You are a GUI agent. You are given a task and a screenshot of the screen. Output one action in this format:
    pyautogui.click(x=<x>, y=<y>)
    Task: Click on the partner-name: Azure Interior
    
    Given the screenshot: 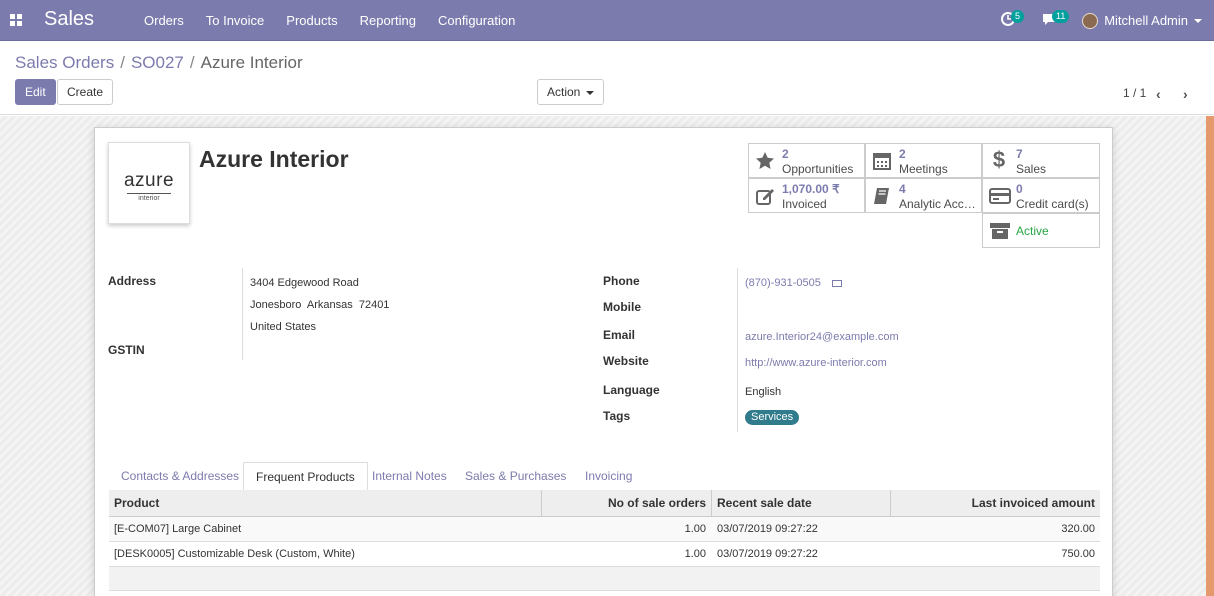 What is the action you would take?
    pyautogui.click(x=274, y=159)
    